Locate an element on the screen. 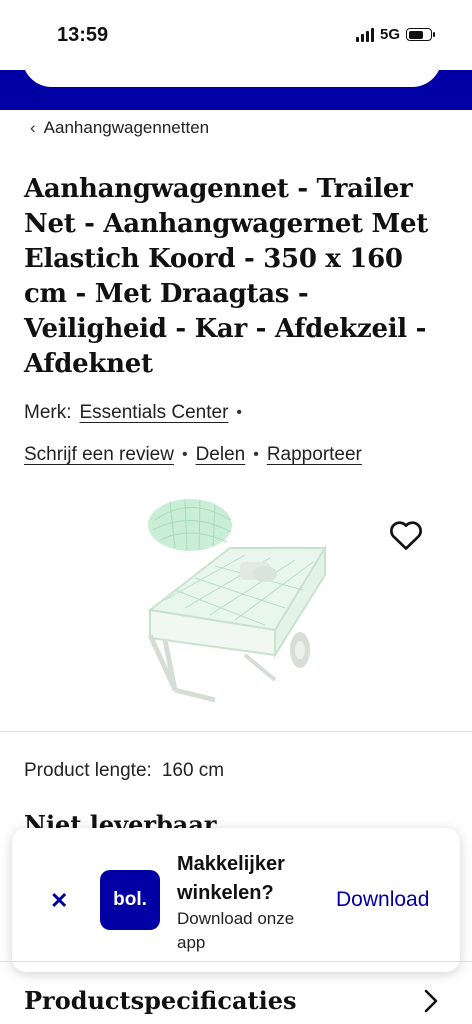 Image resolution: width=472 pixels, height=1024 pixels. breadcrumb: ‹ Aanhangwagennetten is located at coordinates (119, 128).